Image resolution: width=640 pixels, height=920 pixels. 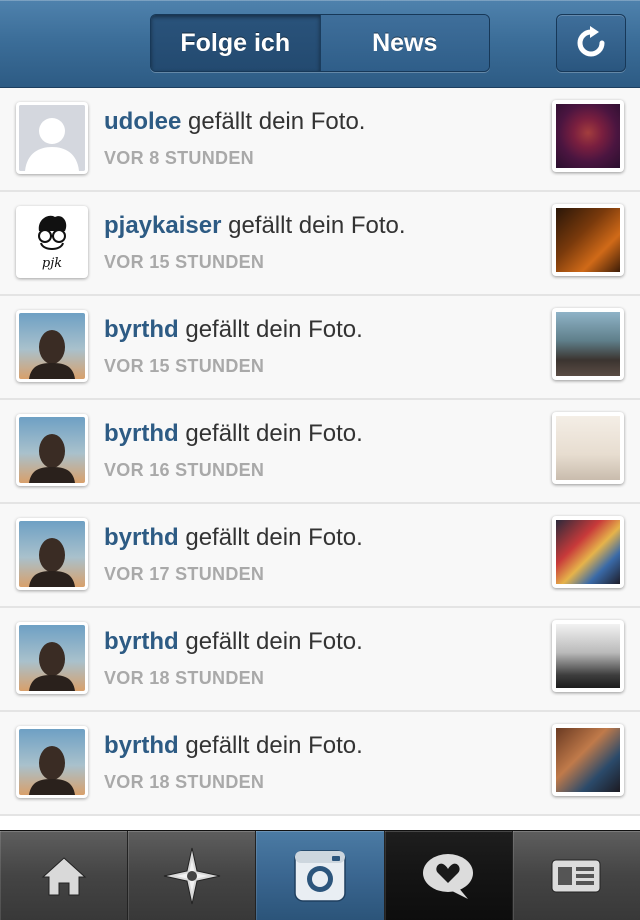 I want to click on list-item: byrthd gefällt dein Foto. VOR 15 STUNDEN, so click(x=320, y=348).